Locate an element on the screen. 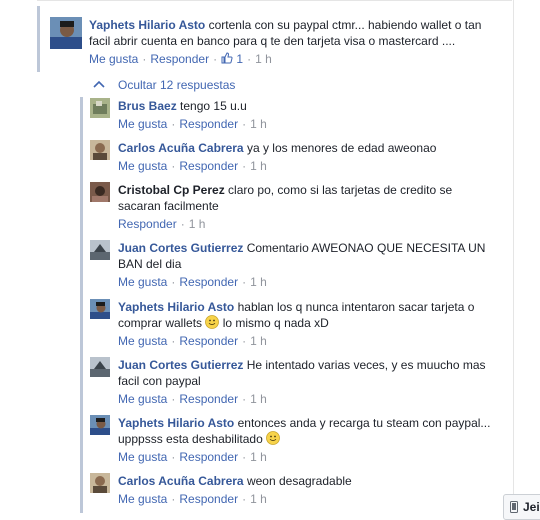  reply-author: Brus Baez is located at coordinates (147, 106).